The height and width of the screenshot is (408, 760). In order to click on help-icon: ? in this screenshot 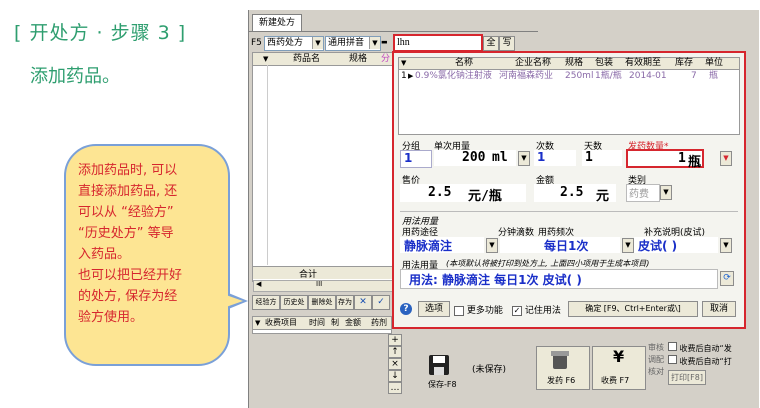, I will do `click(406, 309)`.